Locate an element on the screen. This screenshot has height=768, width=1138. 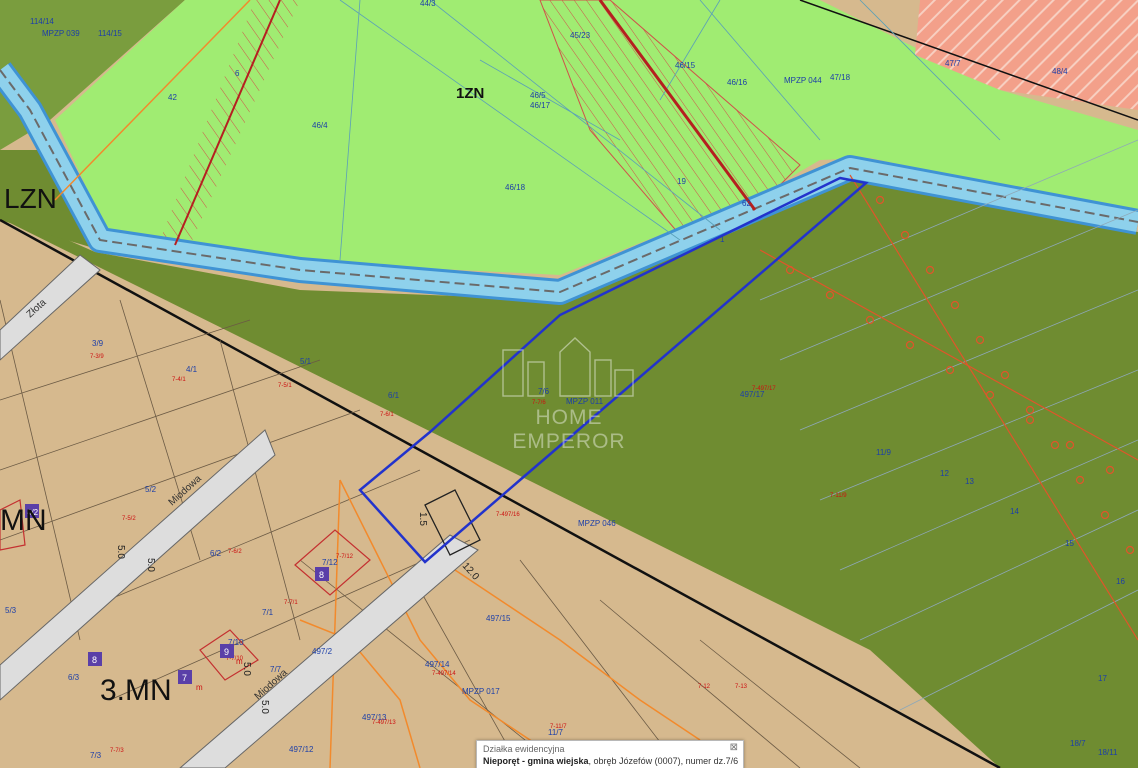
red-label: 7-13 is located at coordinates (741, 687).